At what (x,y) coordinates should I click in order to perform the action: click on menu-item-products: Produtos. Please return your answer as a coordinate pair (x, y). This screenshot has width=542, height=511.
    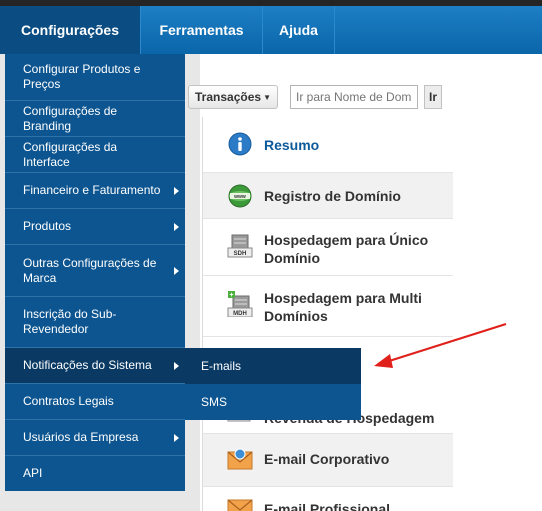
    Looking at the image, I should click on (95, 227).